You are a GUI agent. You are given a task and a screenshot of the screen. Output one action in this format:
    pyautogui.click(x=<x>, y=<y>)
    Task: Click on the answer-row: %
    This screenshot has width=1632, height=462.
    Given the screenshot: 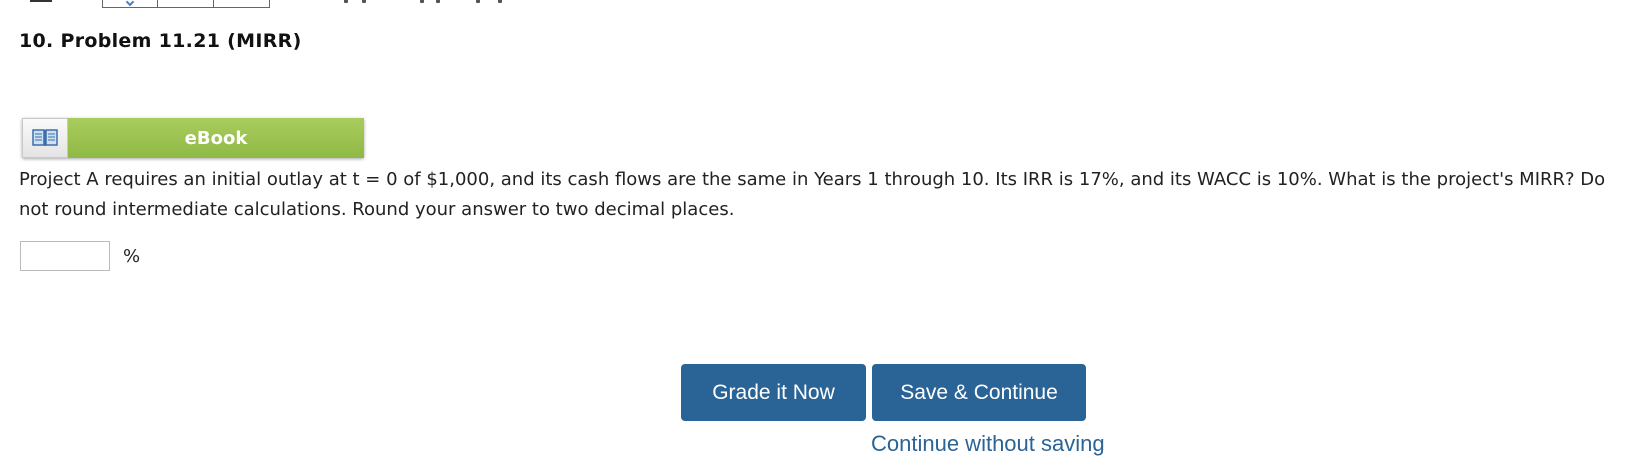 What is the action you would take?
    pyautogui.click(x=80, y=256)
    